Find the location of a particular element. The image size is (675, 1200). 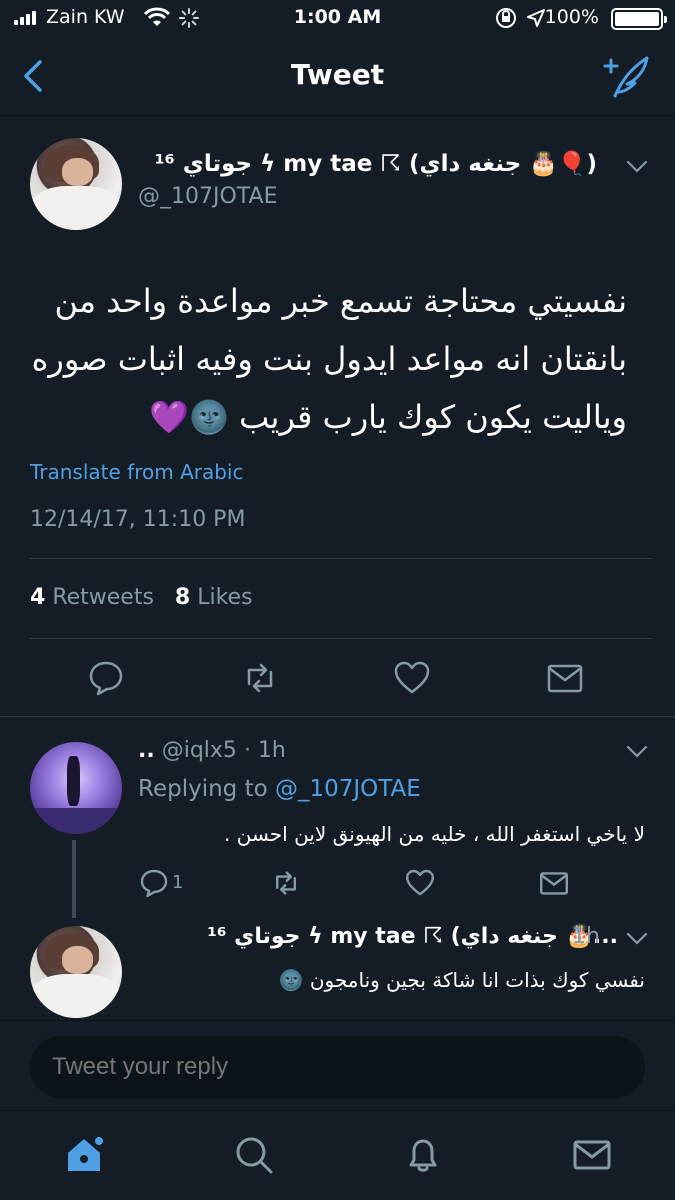

reply-bar is located at coordinates (337, 1070).